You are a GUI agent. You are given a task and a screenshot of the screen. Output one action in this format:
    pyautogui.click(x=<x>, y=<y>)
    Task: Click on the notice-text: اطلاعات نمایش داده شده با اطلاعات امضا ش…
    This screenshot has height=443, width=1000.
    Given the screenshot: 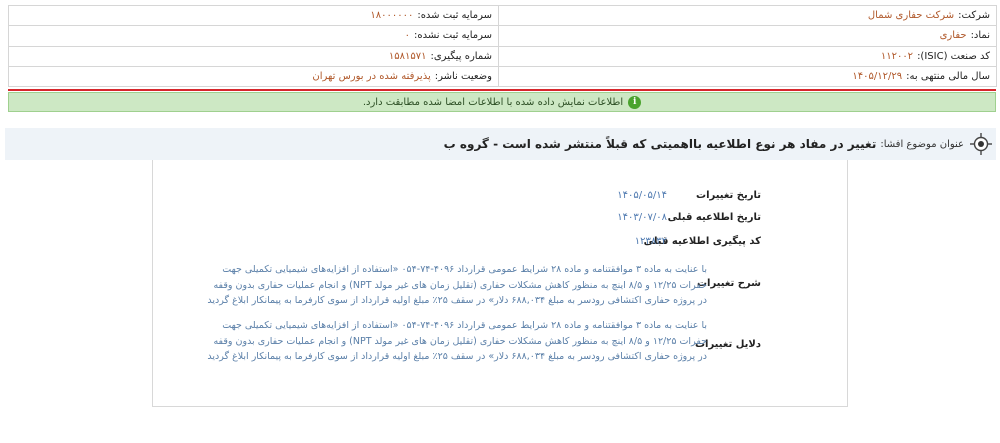 What is the action you would take?
    pyautogui.click(x=493, y=102)
    